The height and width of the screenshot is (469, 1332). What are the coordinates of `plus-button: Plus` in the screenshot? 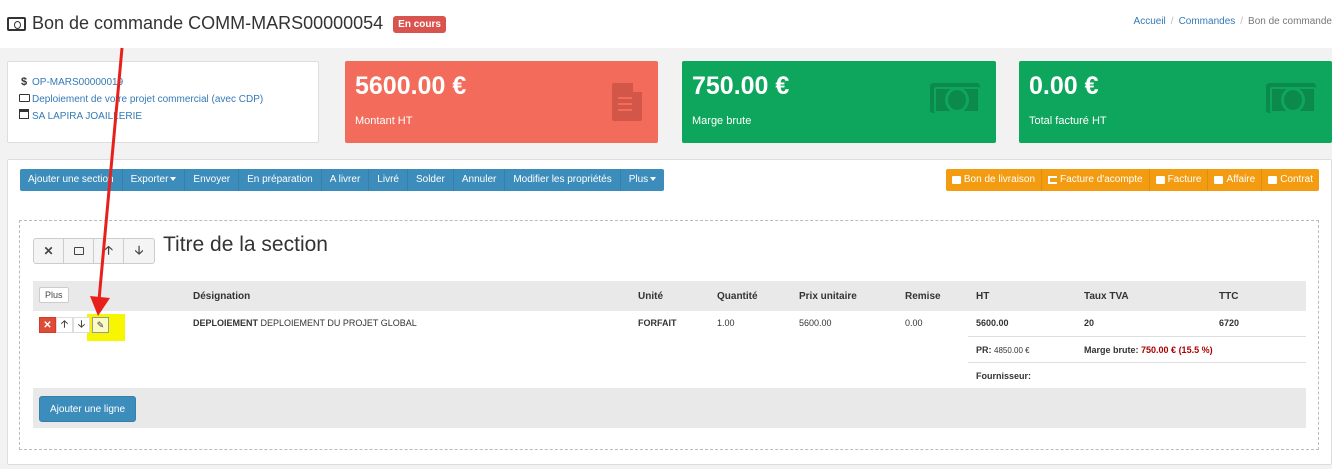 It's located at (54, 295).